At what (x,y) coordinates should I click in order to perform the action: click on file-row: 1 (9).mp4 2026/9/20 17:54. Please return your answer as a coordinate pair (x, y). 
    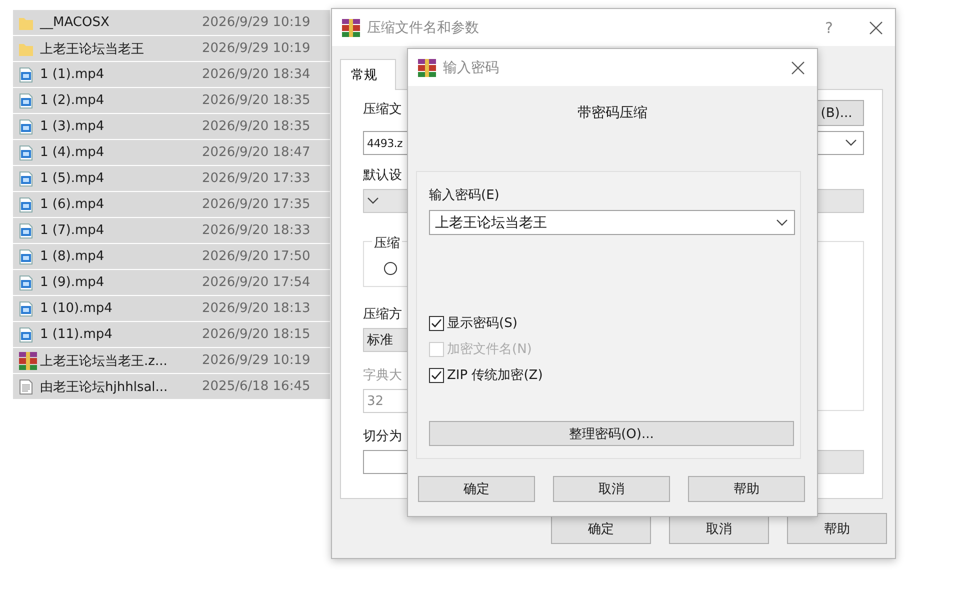
    Looking at the image, I should click on (171, 282).